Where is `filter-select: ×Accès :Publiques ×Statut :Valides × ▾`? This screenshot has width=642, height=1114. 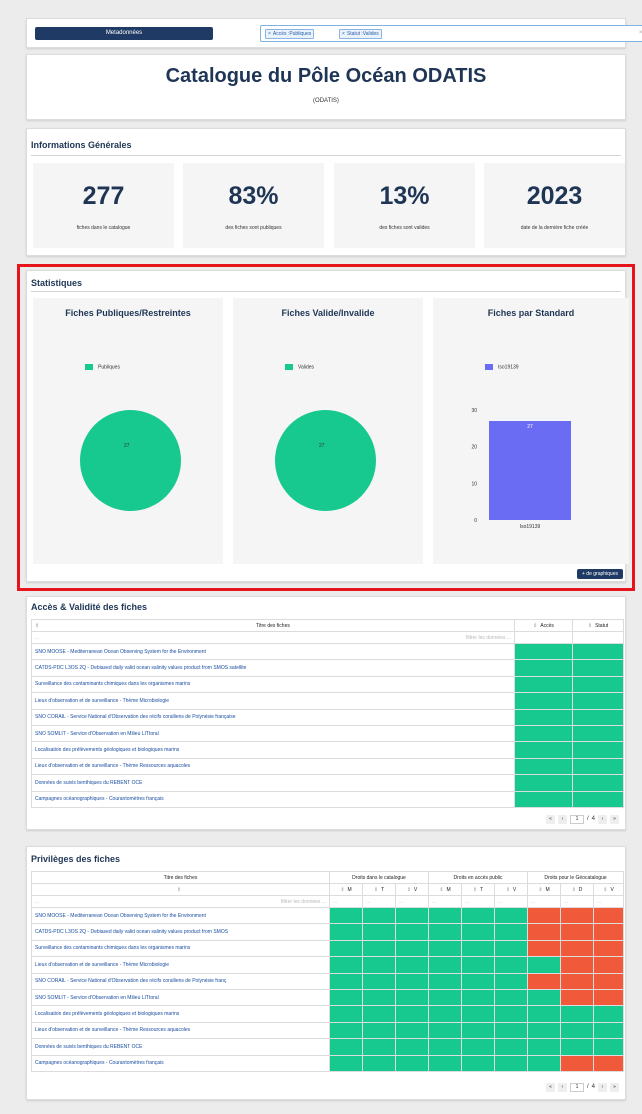 filter-select: ×Accès :Publiques ×Statut :Valides × ▾ is located at coordinates (451, 33).